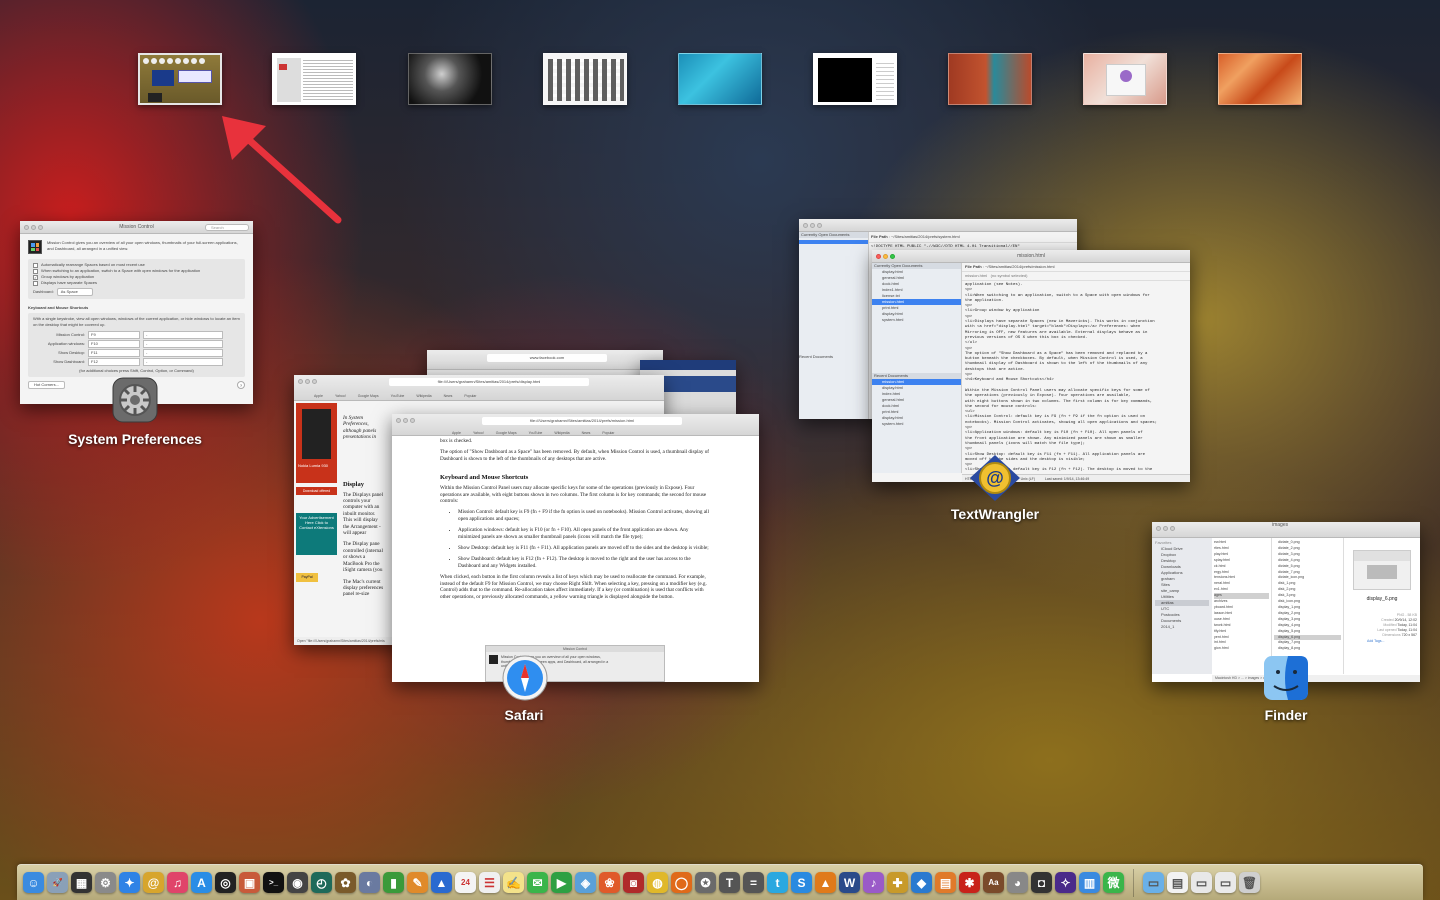  What do you see at coordinates (489, 882) in the screenshot?
I see `reminders-dock-icon: ☰` at bounding box center [489, 882].